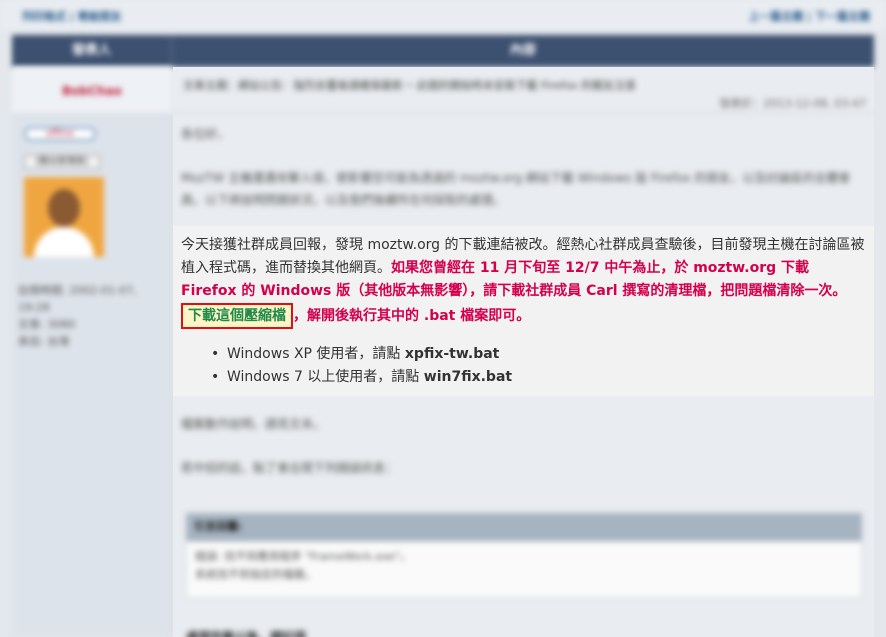 The image size is (886, 637). What do you see at coordinates (468, 377) in the screenshot?
I see `win7fix-file-link: win7fix.bat` at bounding box center [468, 377].